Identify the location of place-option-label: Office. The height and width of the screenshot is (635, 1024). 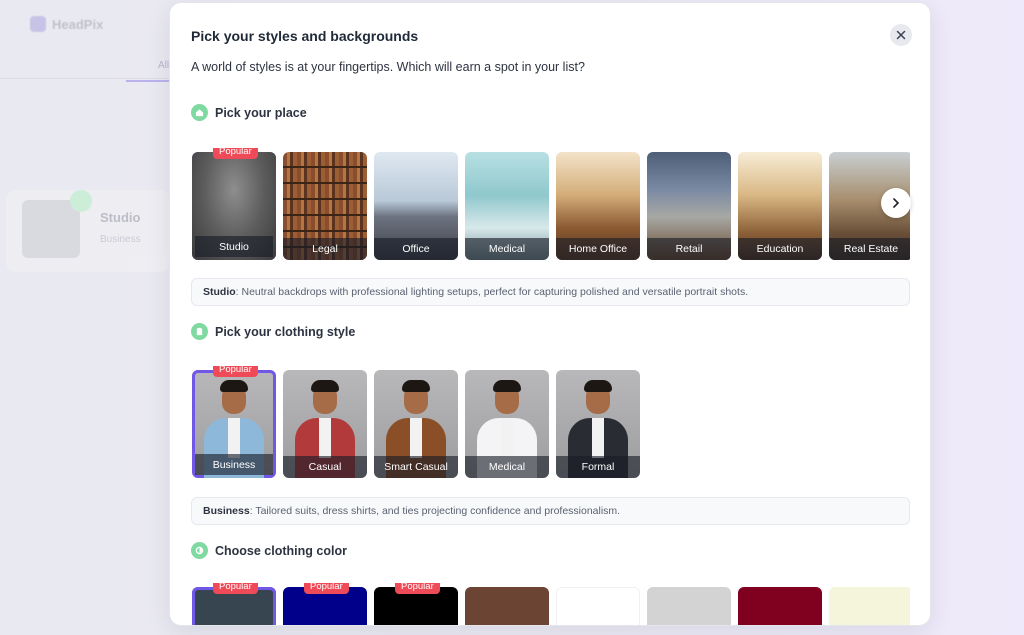
(416, 249).